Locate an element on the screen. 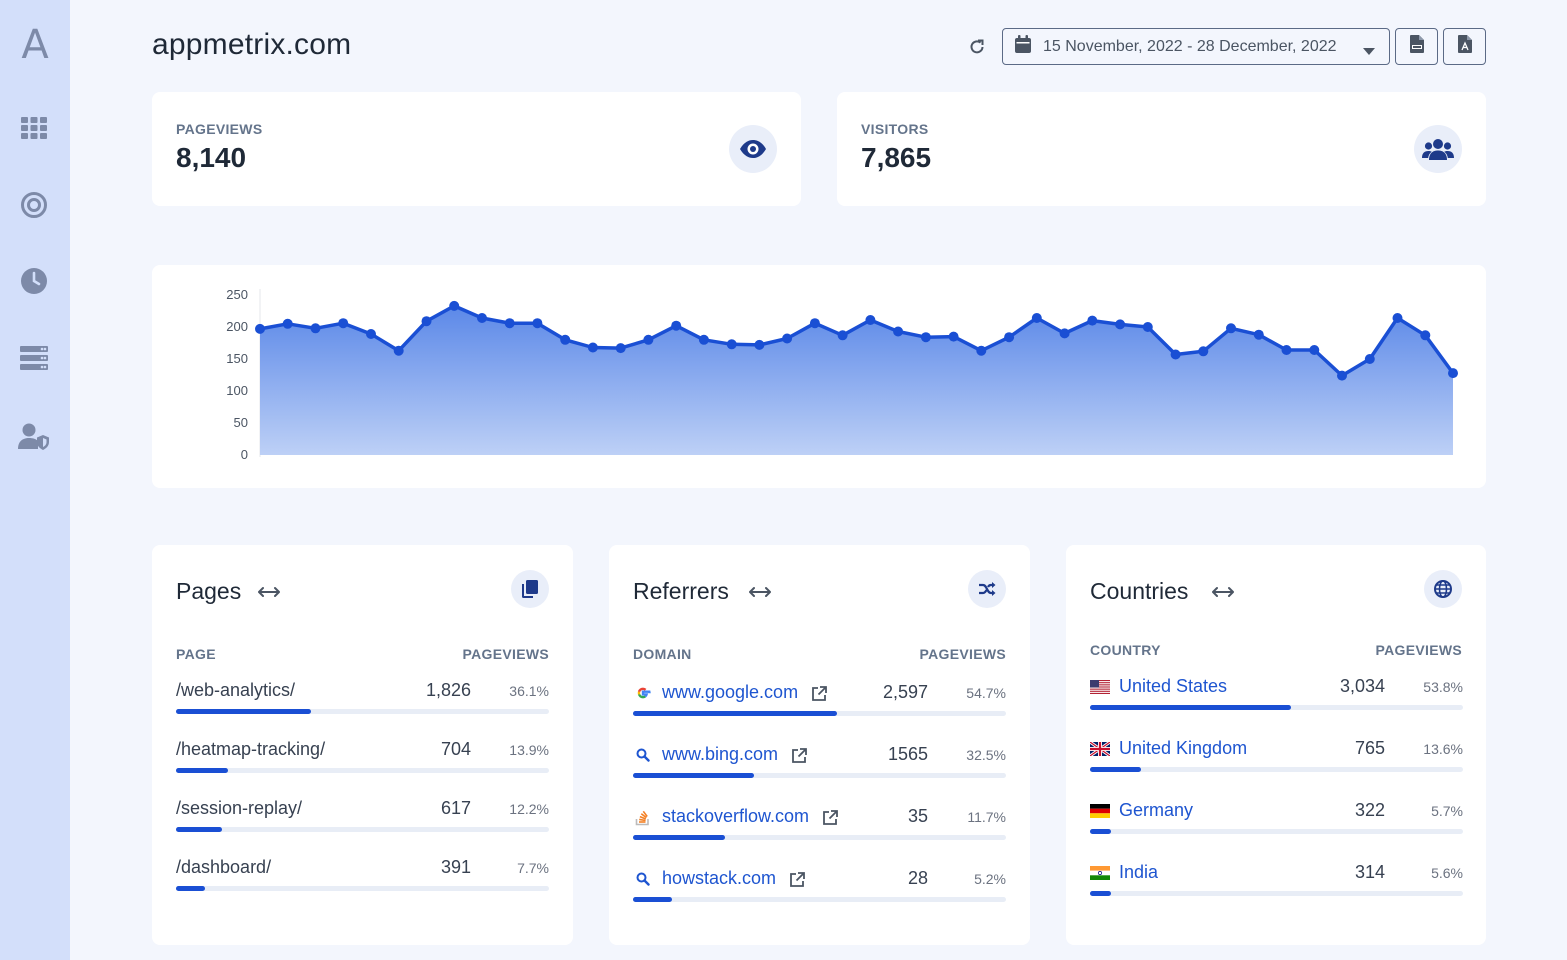  country-link: United Kingdom is located at coordinates (1183, 748).